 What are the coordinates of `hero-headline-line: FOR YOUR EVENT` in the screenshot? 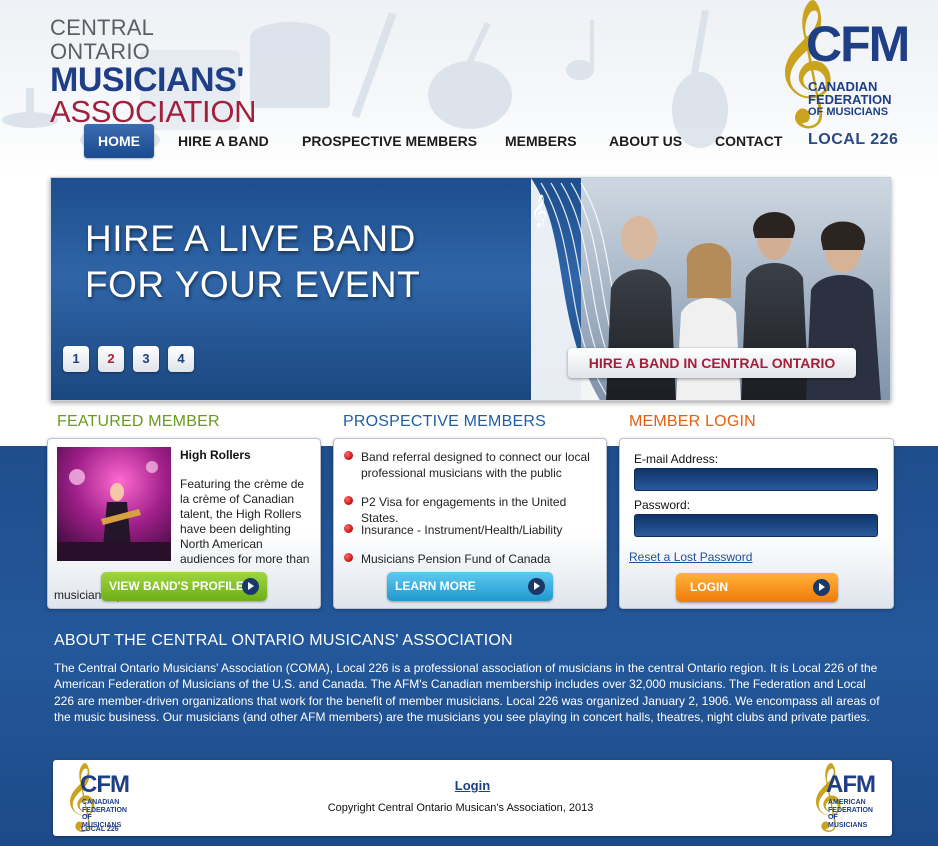 It's located at (253, 284).